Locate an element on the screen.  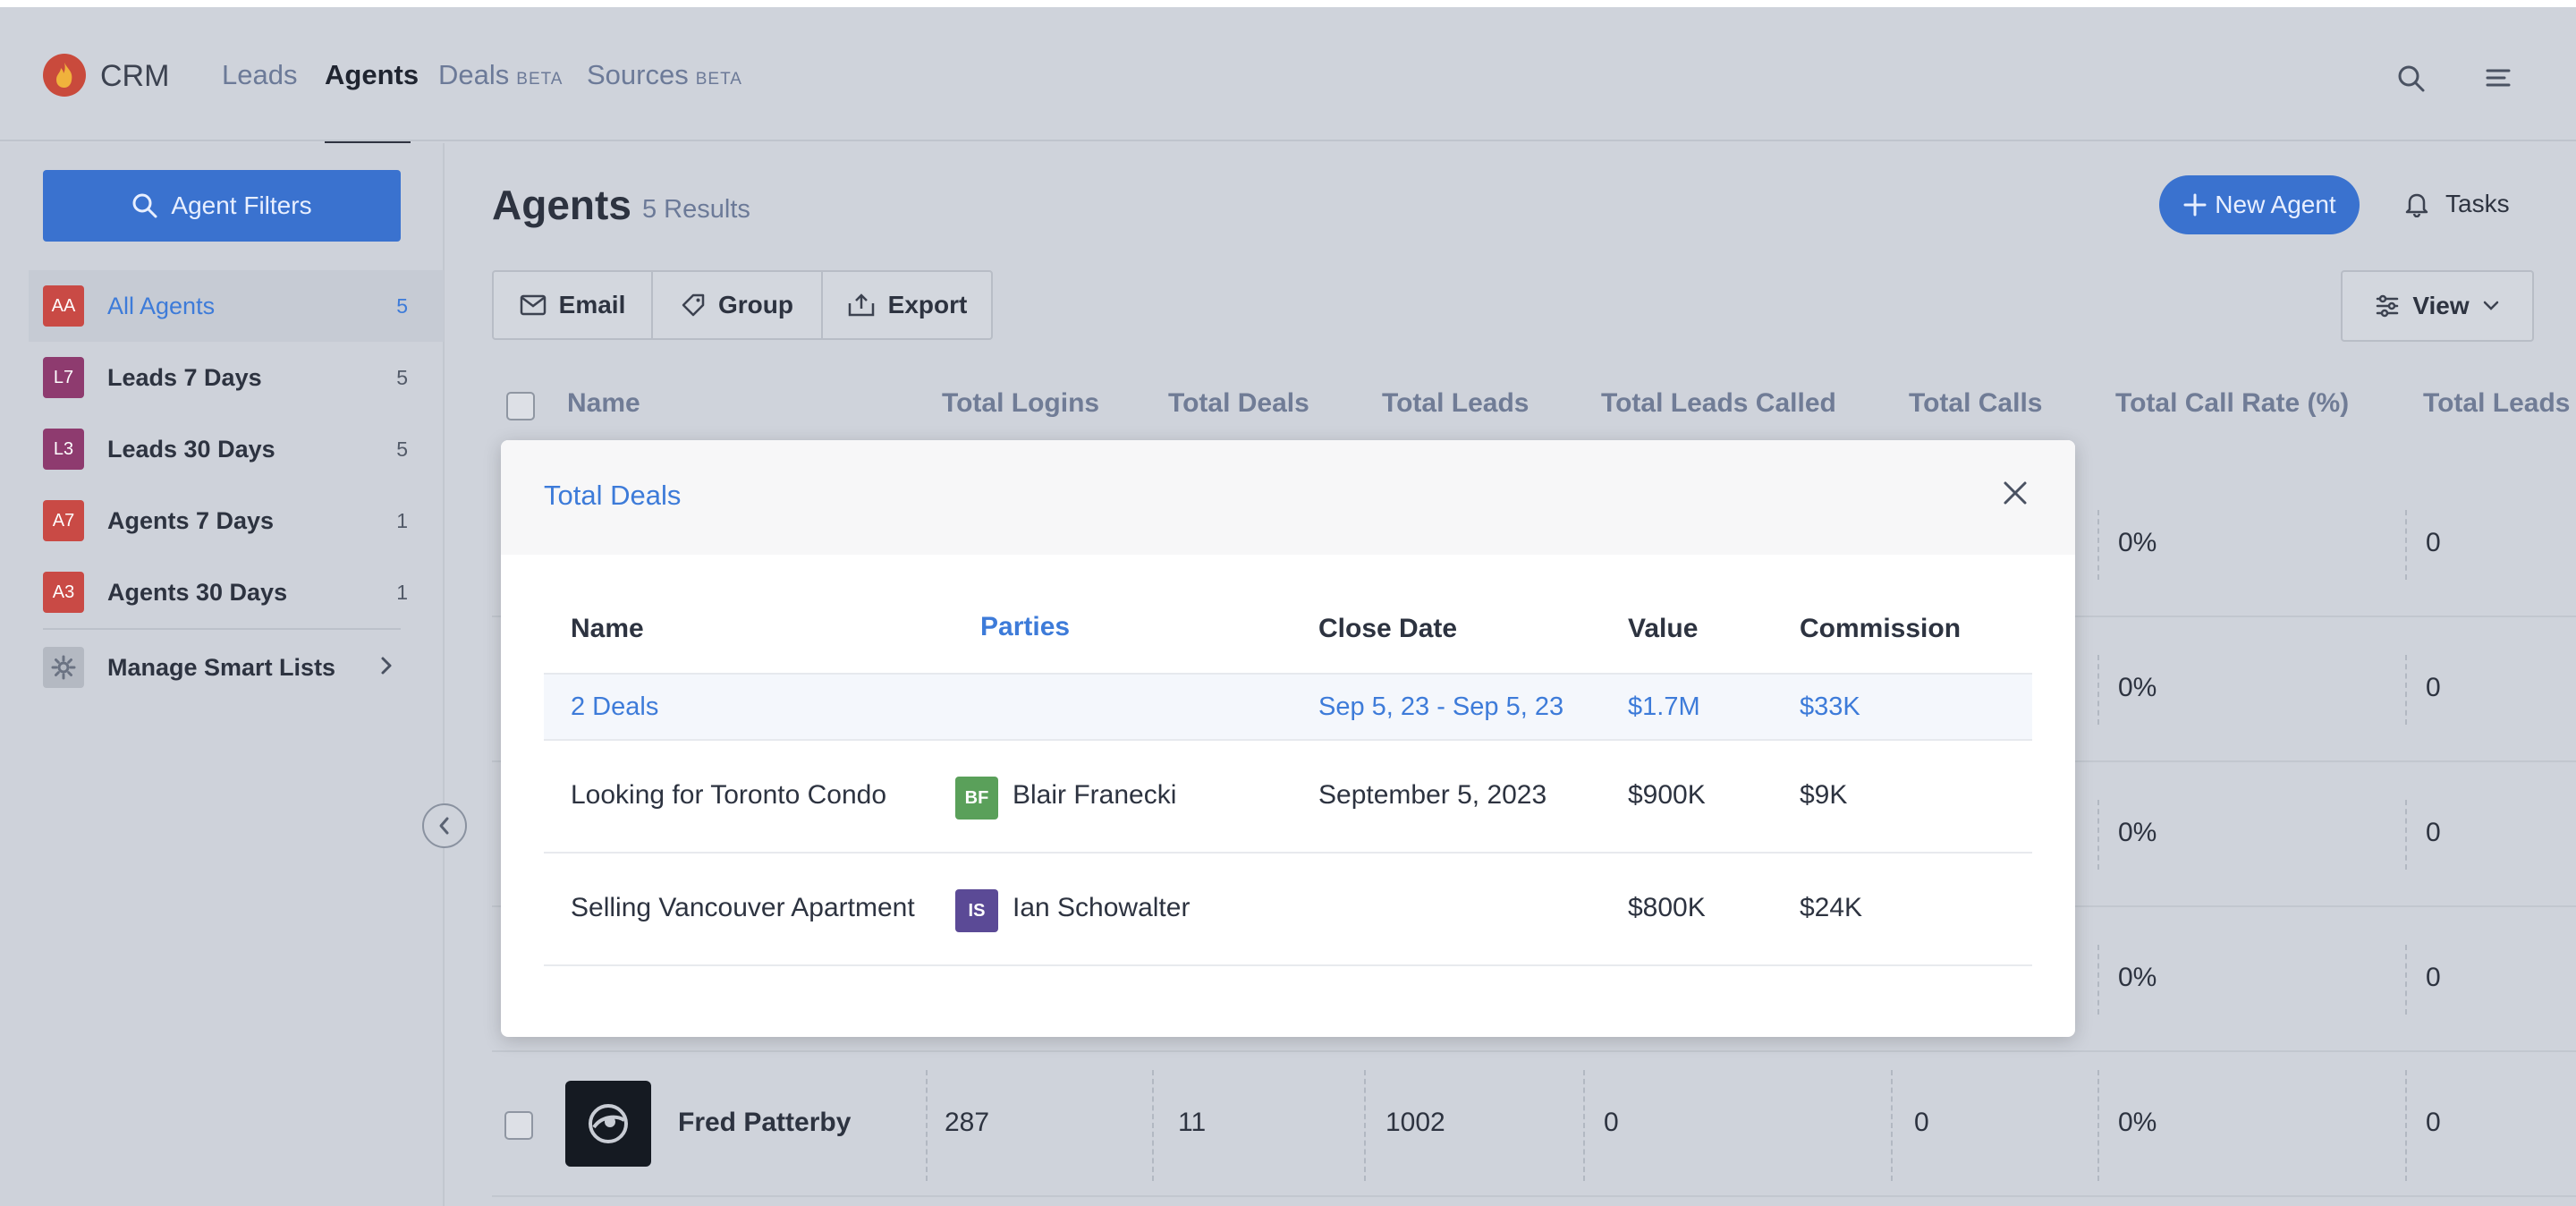
nav-link-sources: Sources BETA is located at coordinates (664, 75).